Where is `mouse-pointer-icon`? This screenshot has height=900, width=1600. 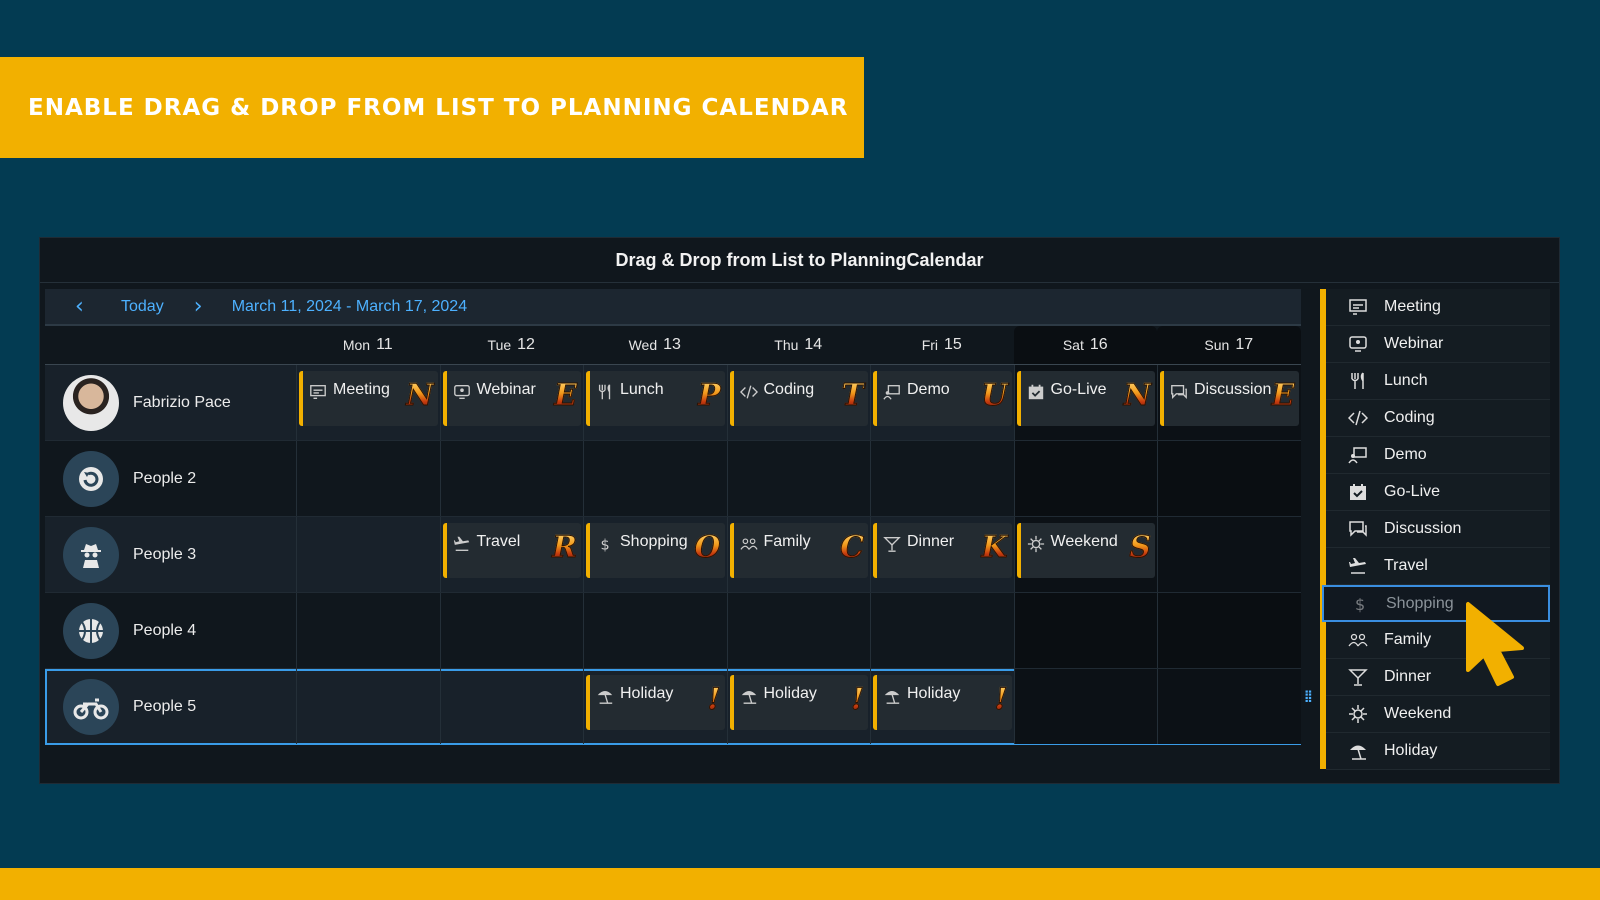
mouse-pointer-icon is located at coordinates (1495, 644).